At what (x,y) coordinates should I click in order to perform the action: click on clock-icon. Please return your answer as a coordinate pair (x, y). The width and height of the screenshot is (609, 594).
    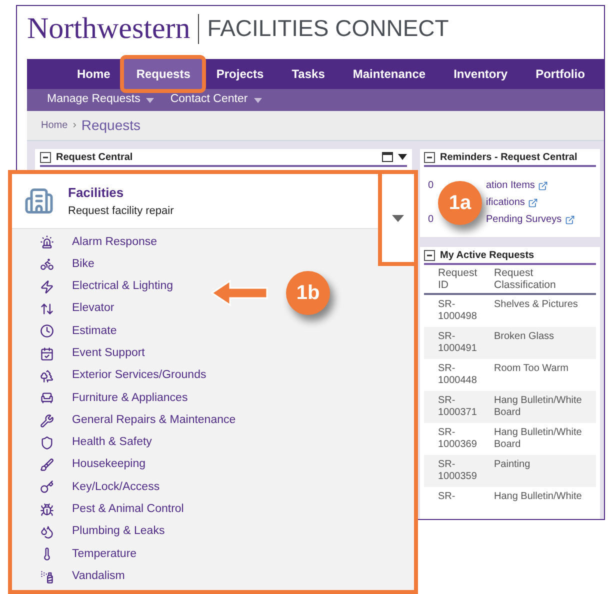
    Looking at the image, I should click on (47, 331).